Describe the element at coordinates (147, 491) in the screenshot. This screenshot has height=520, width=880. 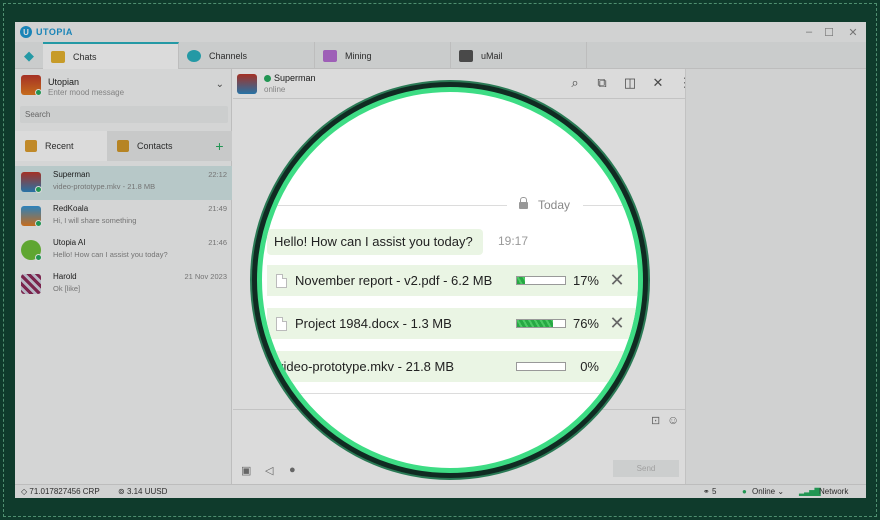
I see `uusd-balance-value: 3.14 UUSD` at that location.